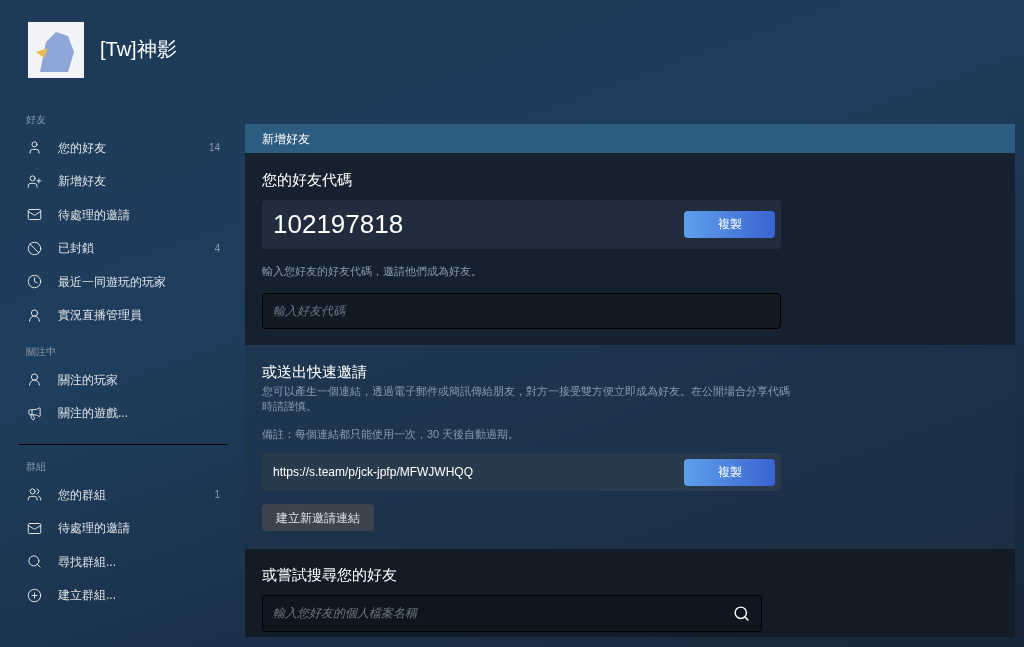 This screenshot has height=647, width=1024. I want to click on sidebar-item: 新增好友, so click(123, 181).